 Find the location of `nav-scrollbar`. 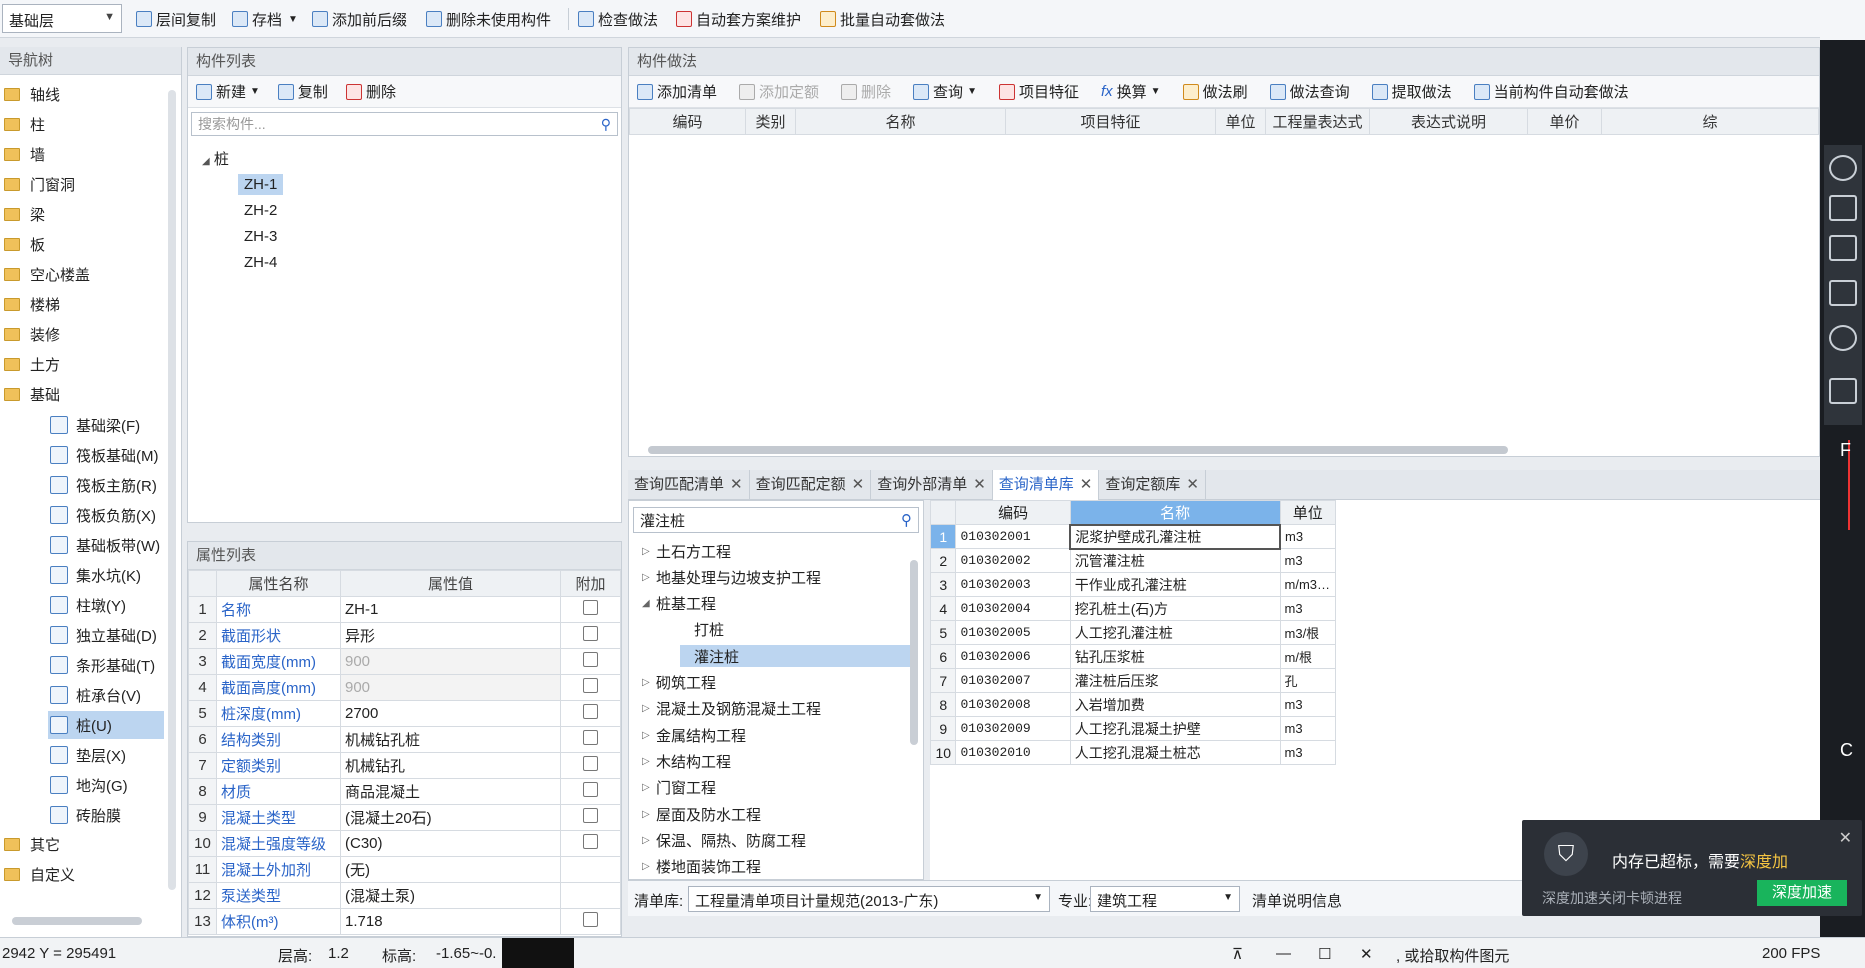

nav-scrollbar is located at coordinates (172, 490).